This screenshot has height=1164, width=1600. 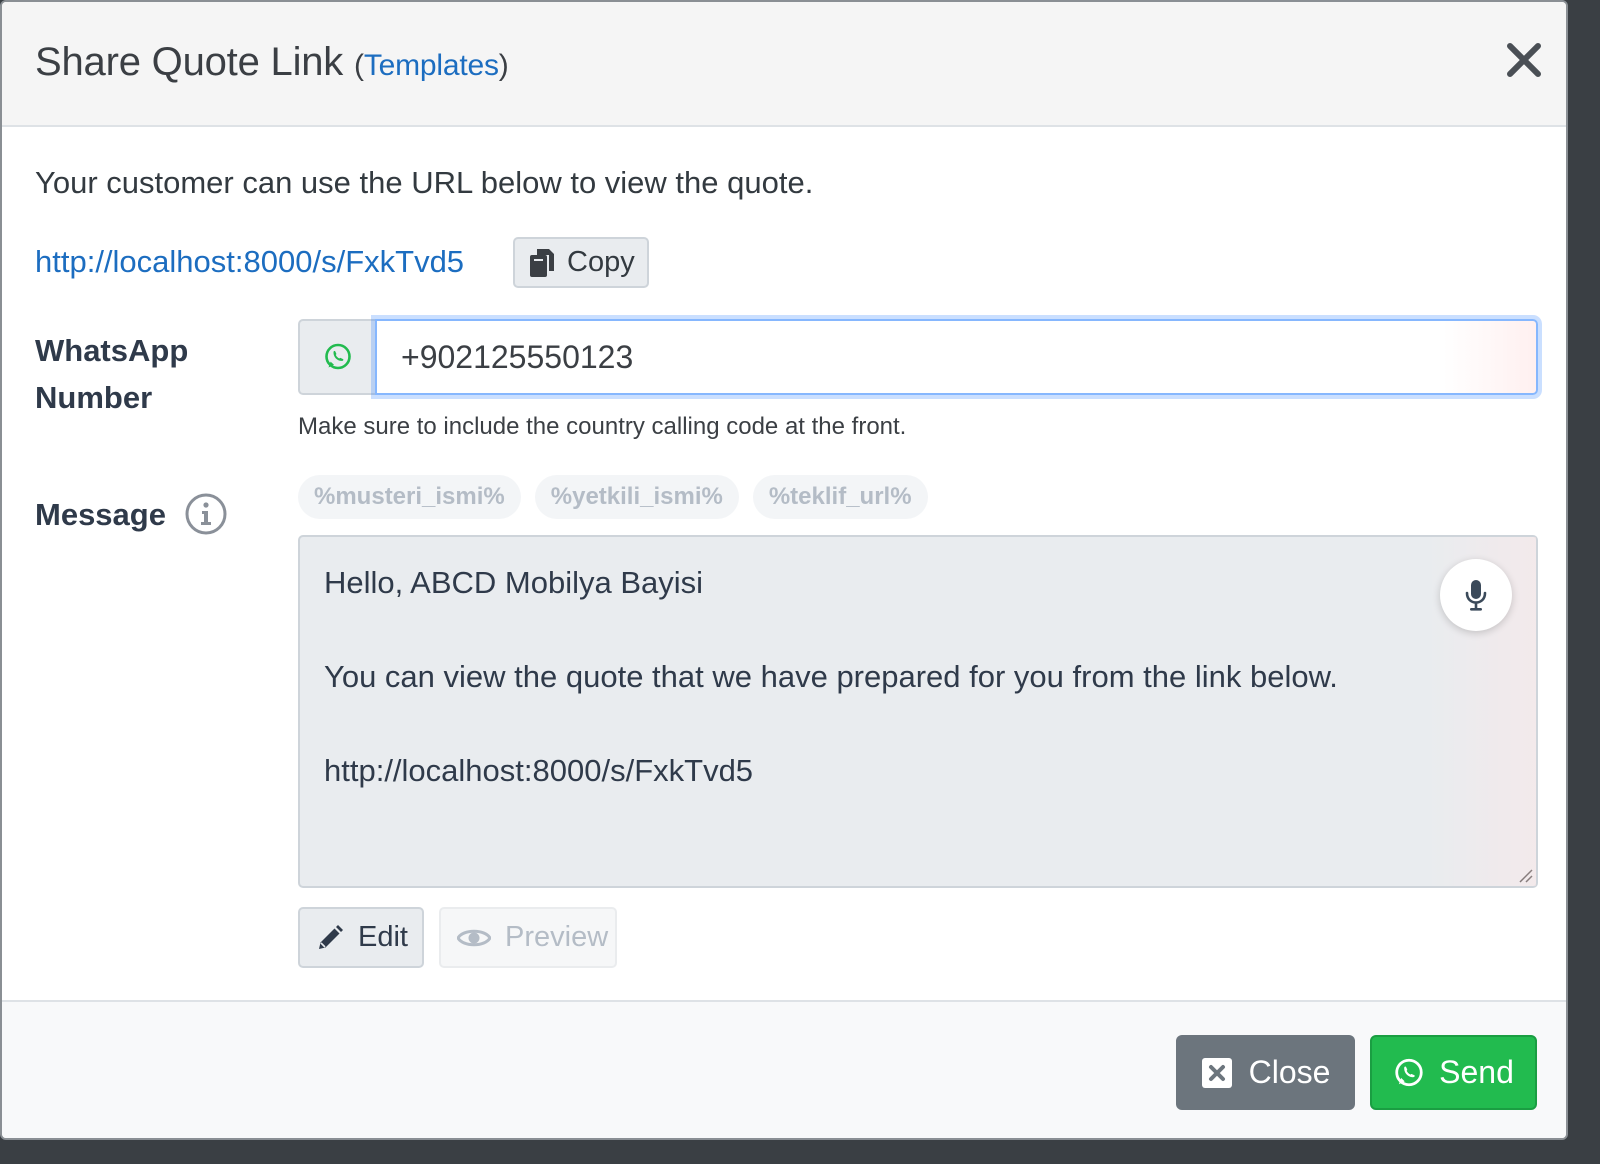 I want to click on info-icon, so click(x=206, y=514).